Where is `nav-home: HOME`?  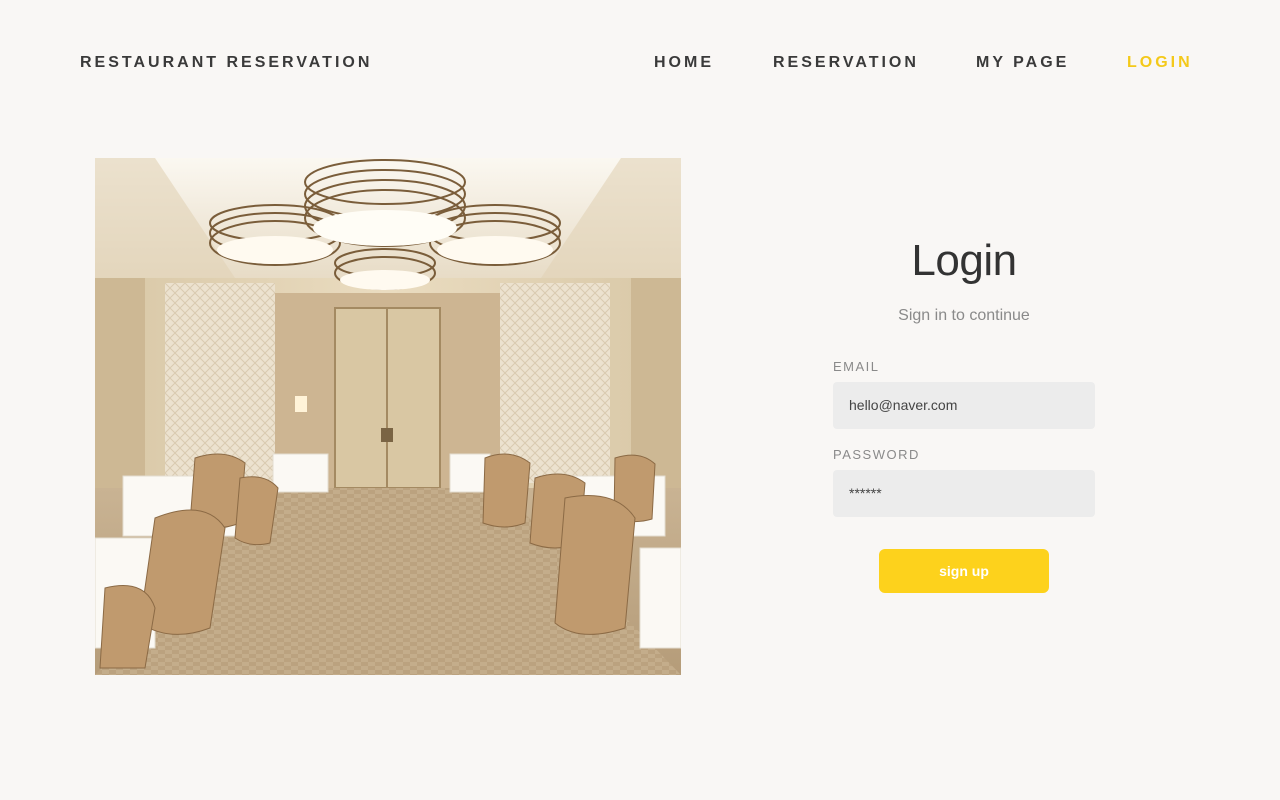
nav-home: HOME is located at coordinates (684, 63).